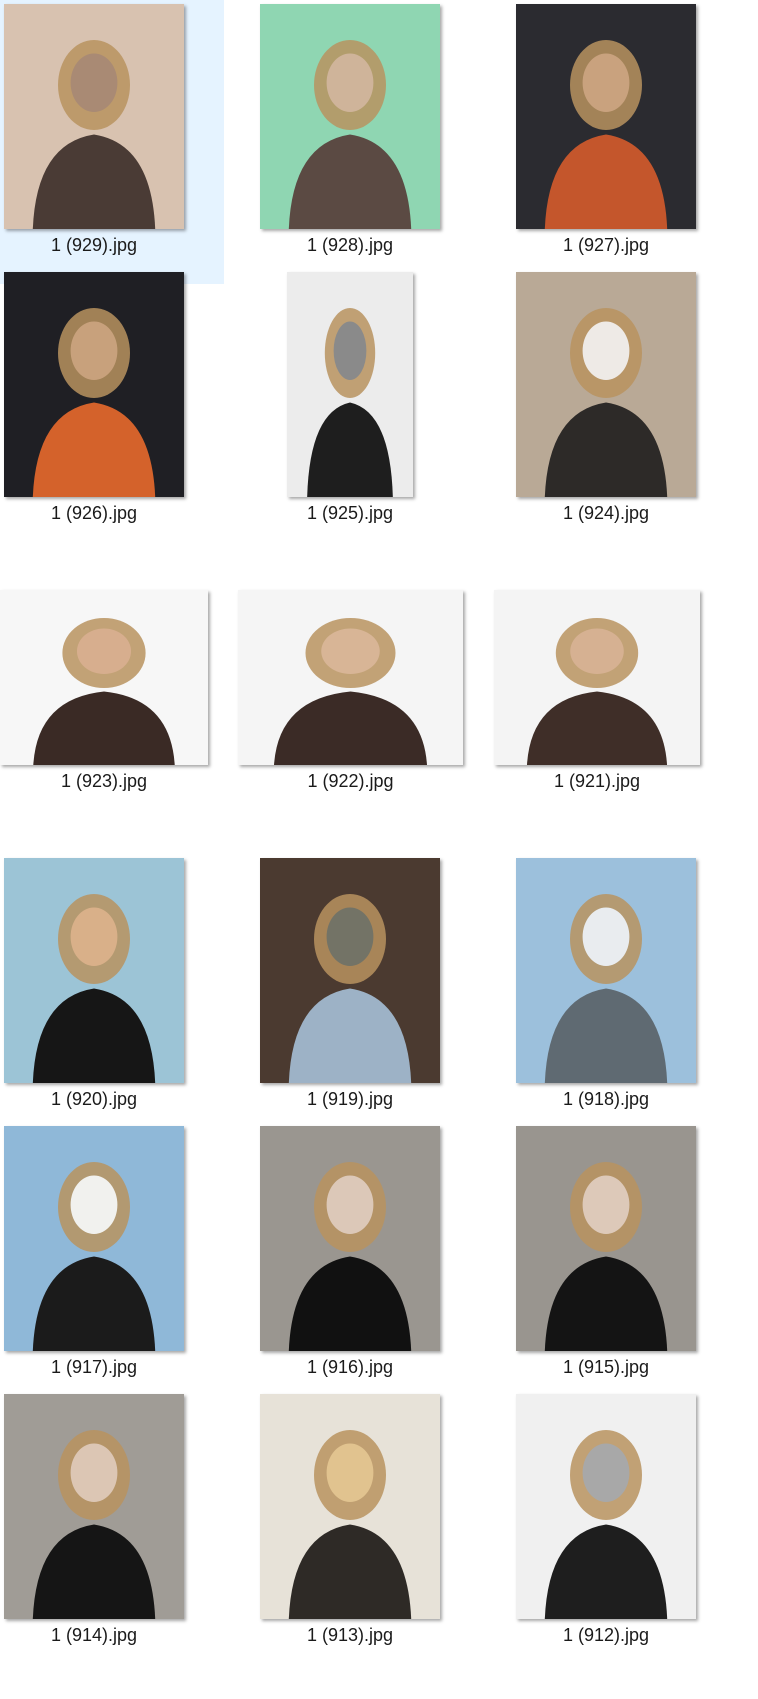 This screenshot has width=758, height=1699. I want to click on file-item: 1 (927).jpg, so click(632, 142).